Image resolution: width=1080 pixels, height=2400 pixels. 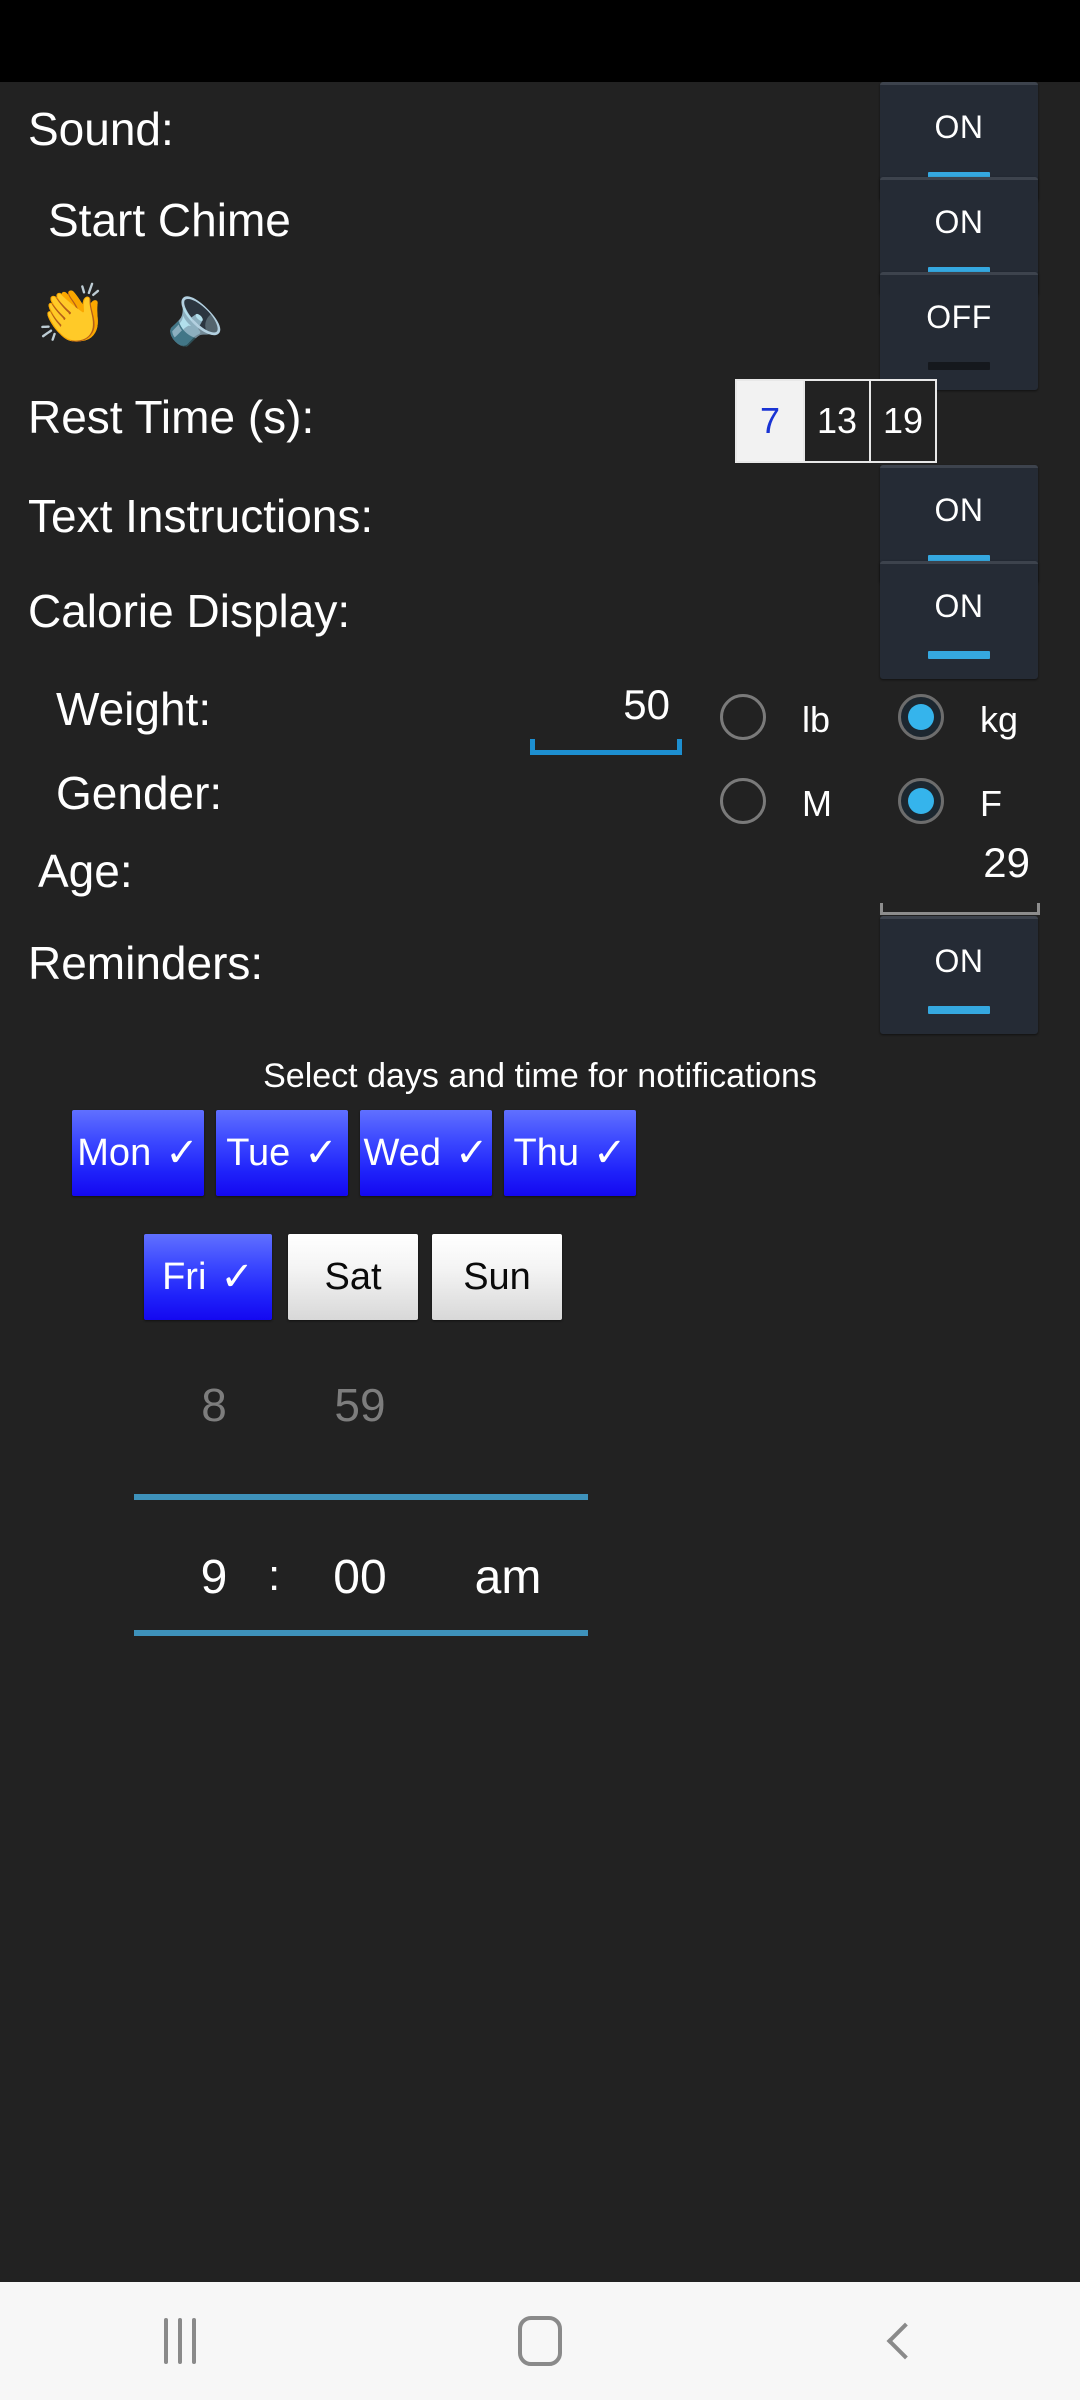 I want to click on day-button-label: Wed, so click(x=402, y=1152).